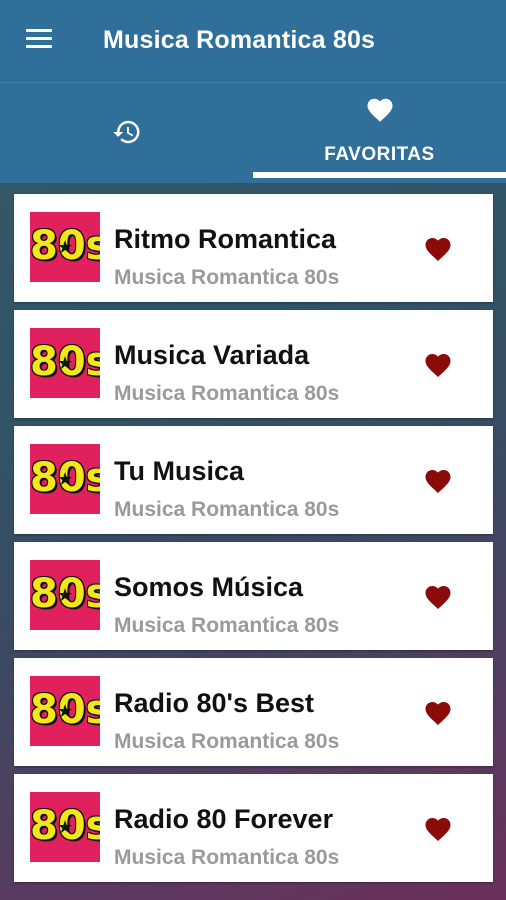 This screenshot has width=506, height=900. I want to click on station-name: Radio 80 Forever, so click(224, 819).